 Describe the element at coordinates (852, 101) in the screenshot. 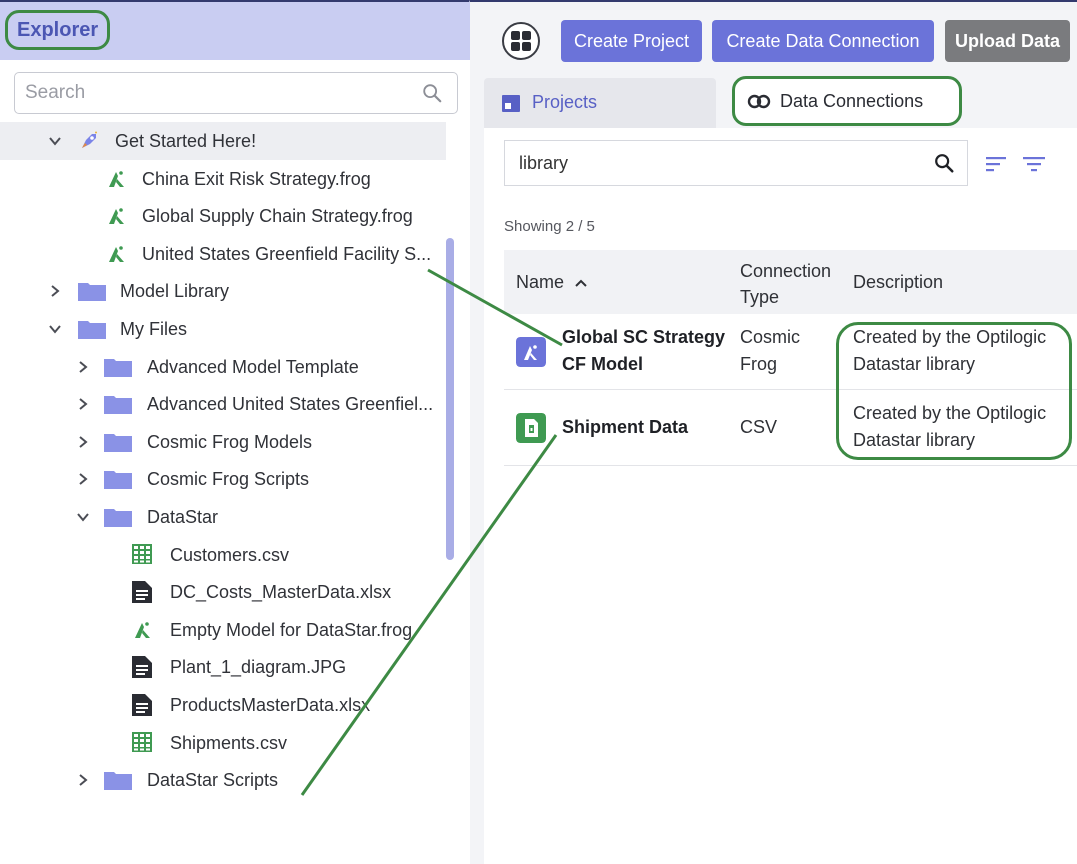

I see `tab-data-connections-label: Data Connections` at that location.